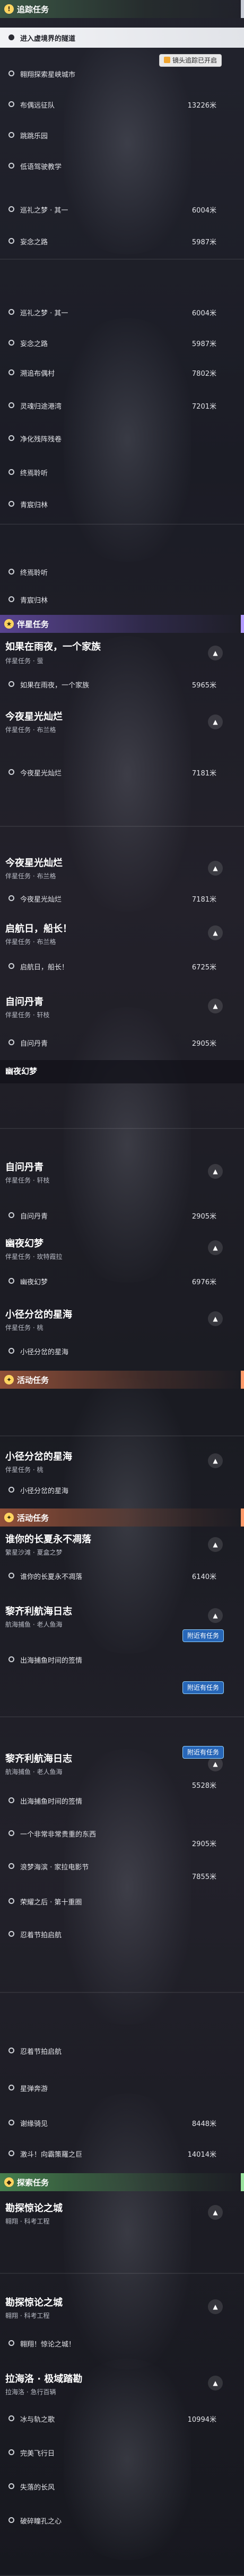  I want to click on quest-label: 布偶远征队, so click(38, 106).